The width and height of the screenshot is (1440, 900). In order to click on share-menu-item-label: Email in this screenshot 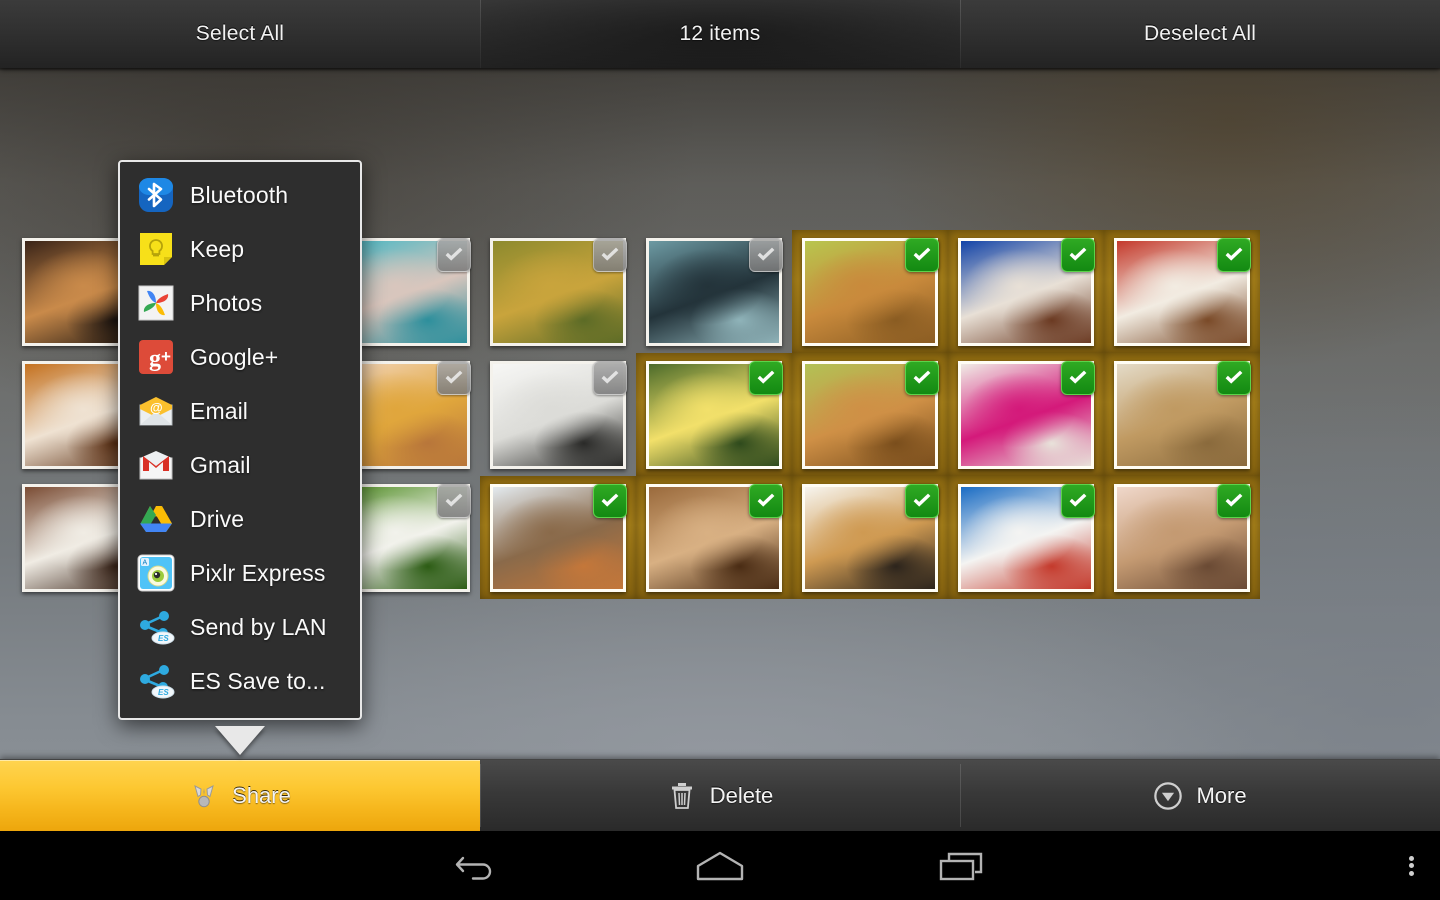, I will do `click(219, 410)`.